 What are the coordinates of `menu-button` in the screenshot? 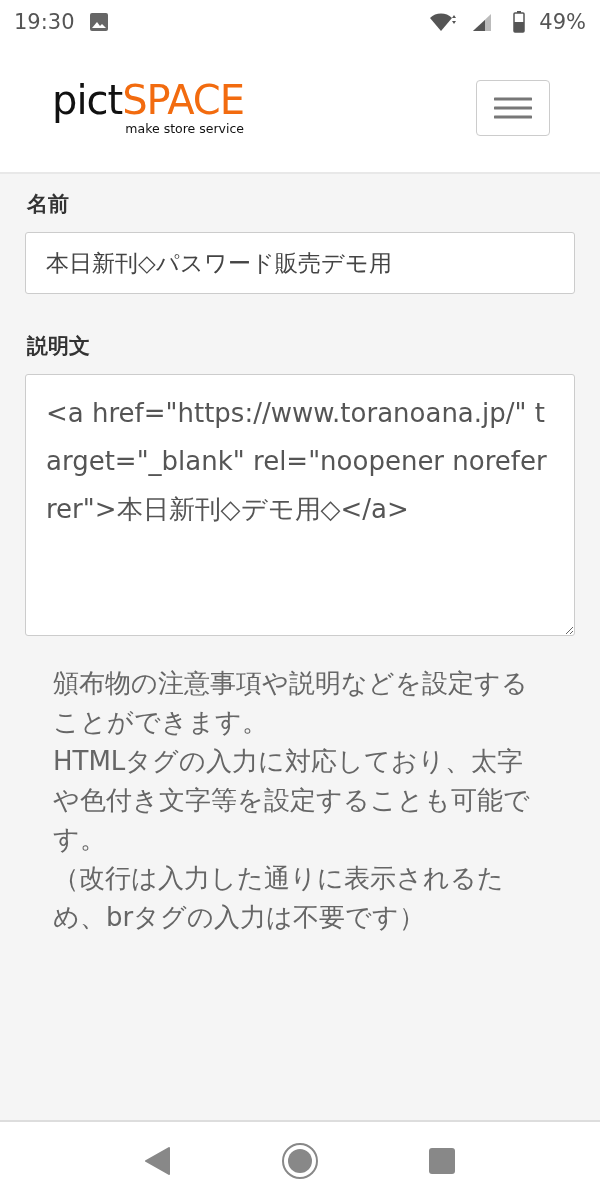 It's located at (513, 108).